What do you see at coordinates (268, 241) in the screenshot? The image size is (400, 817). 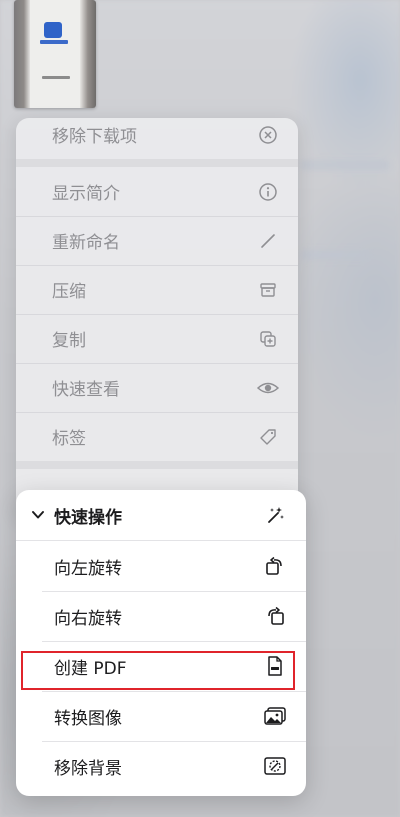 I see `pencil-icon` at bounding box center [268, 241].